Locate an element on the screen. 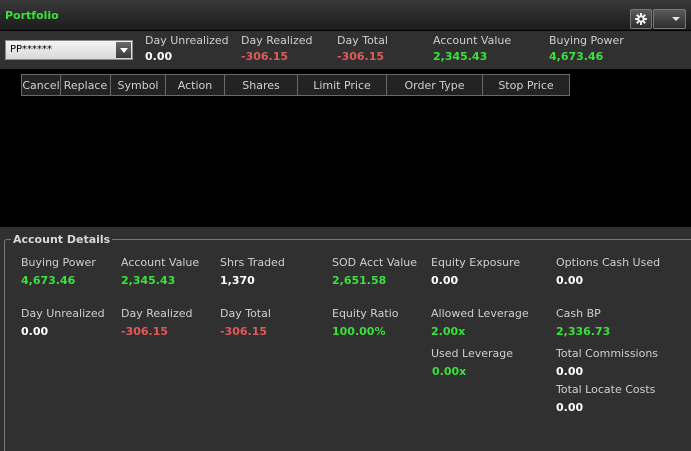 The image size is (691, 451). detail-total-commissions: Total Commissions 0.00 is located at coordinates (607, 362).